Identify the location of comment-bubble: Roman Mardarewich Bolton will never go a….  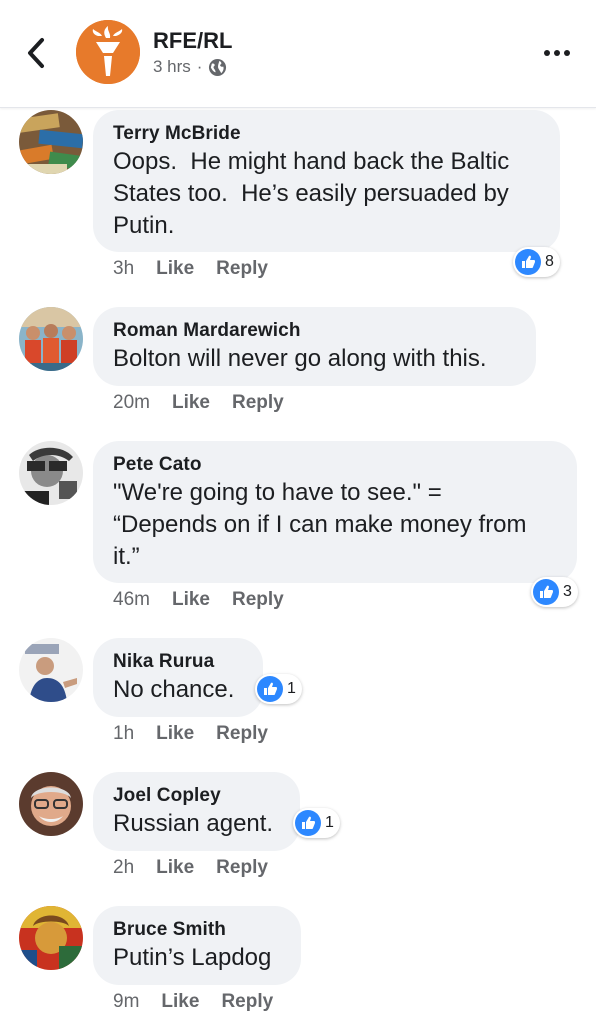
(314, 346).